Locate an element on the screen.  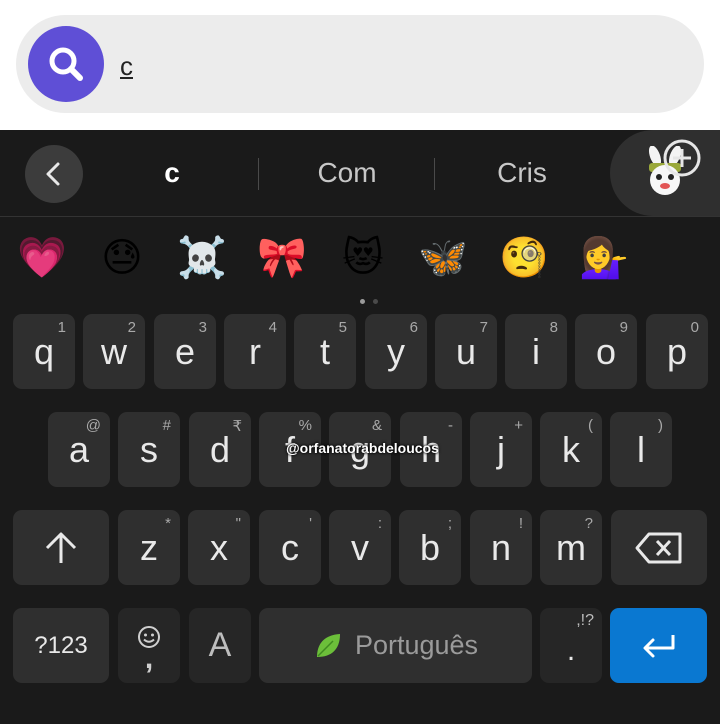
key-k: (k is located at coordinates (571, 449).